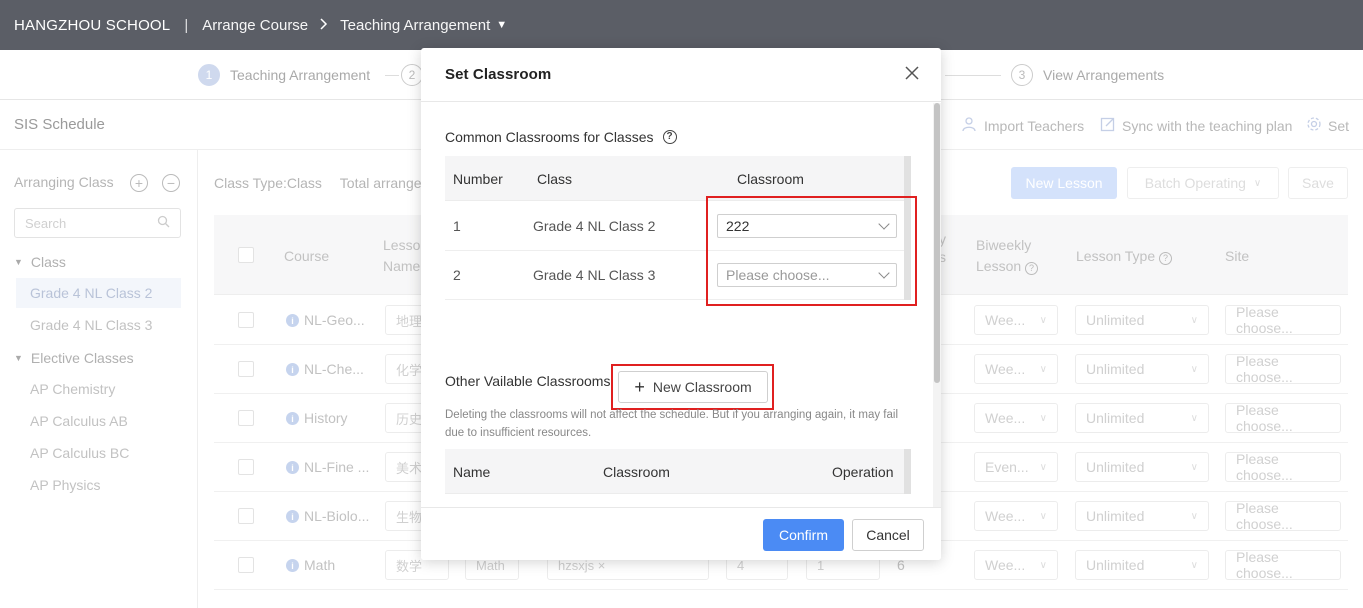 Image resolution: width=1363 pixels, height=608 pixels. Describe the element at coordinates (209, 75) in the screenshot. I see `step-number: 1` at that location.